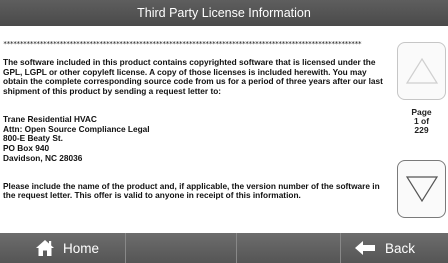 This screenshot has height=263, width=448. I want to click on back-label: Back, so click(400, 248).